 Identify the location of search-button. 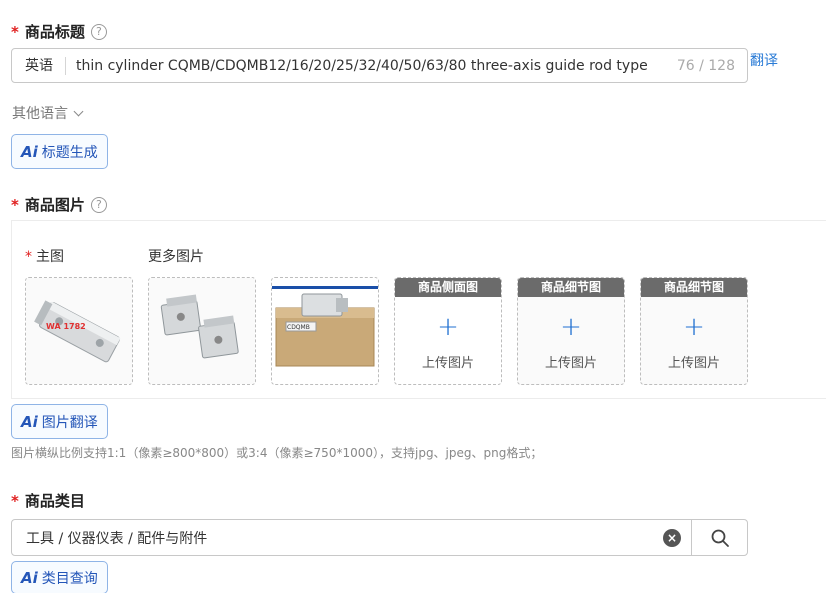
(719, 537).